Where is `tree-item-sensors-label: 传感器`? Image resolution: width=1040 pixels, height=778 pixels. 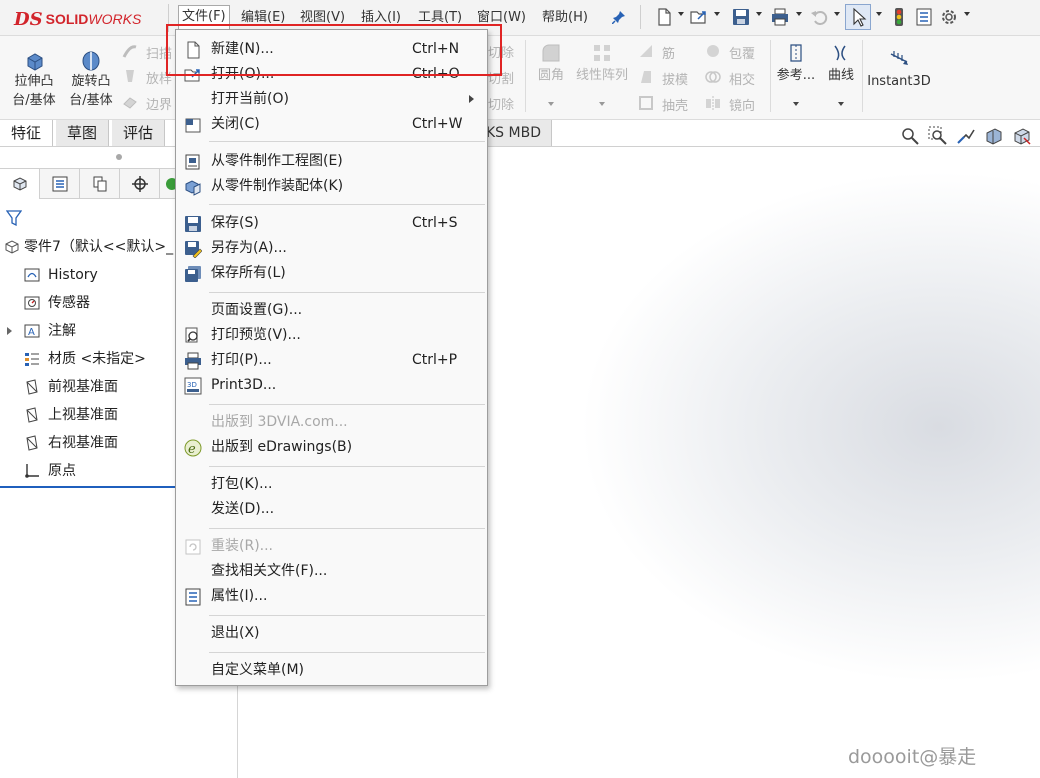 tree-item-sensors-label: 传感器 is located at coordinates (69, 303).